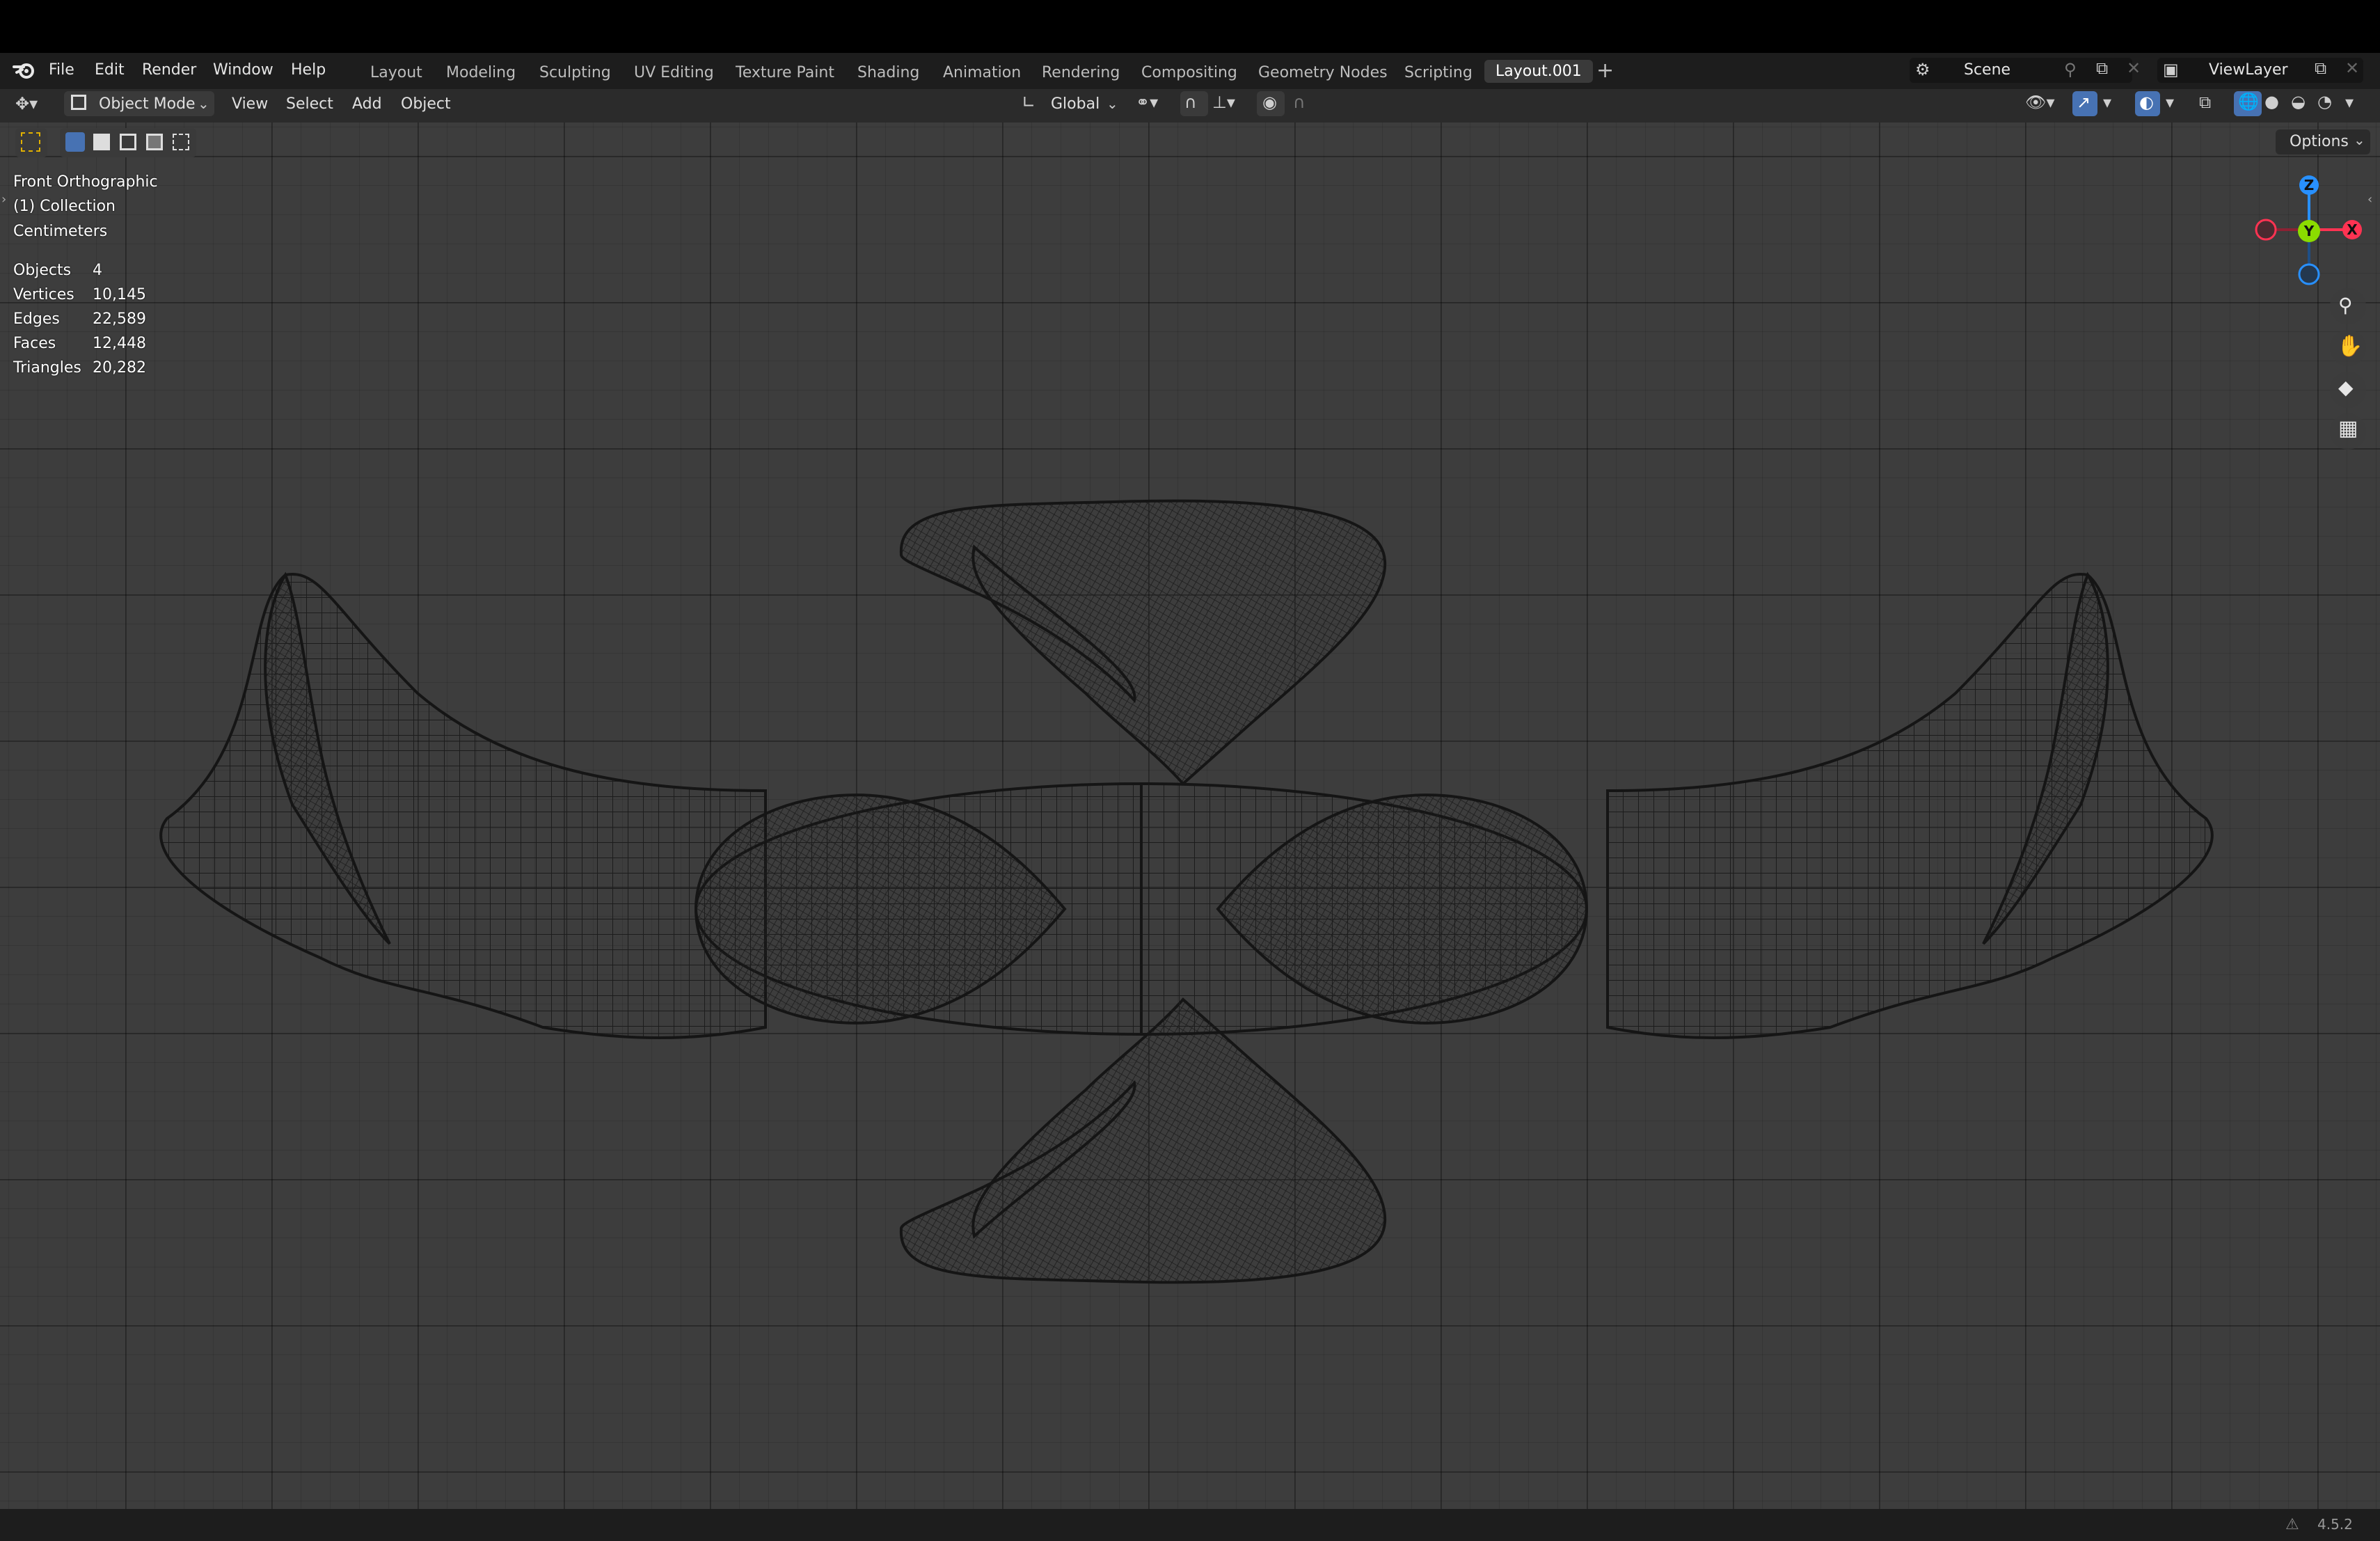 The height and width of the screenshot is (1541, 2380). I want to click on view-layer-icon: ▣, so click(2171, 69).